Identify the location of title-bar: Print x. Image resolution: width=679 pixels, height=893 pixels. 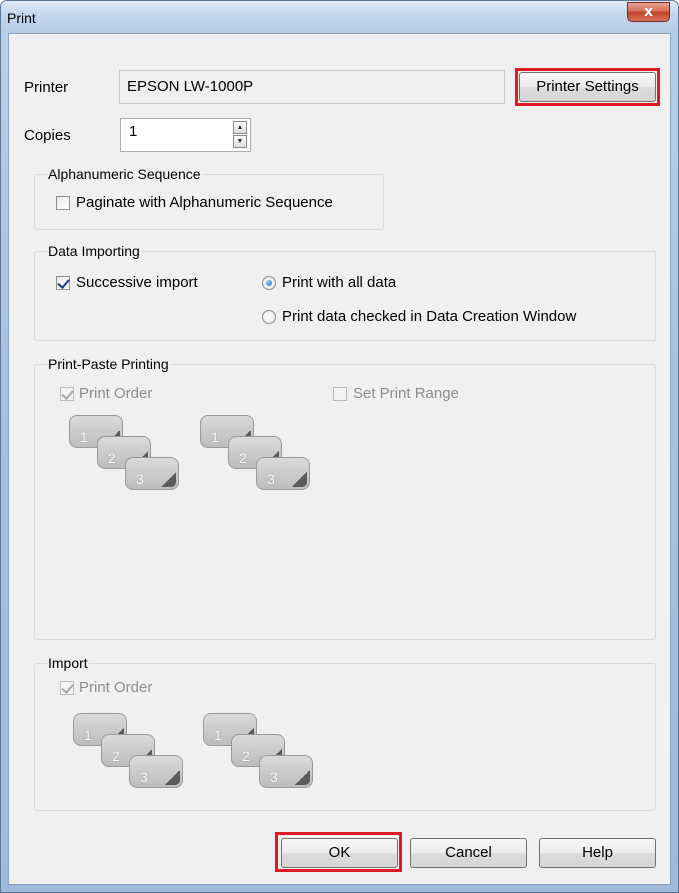
(339, 17).